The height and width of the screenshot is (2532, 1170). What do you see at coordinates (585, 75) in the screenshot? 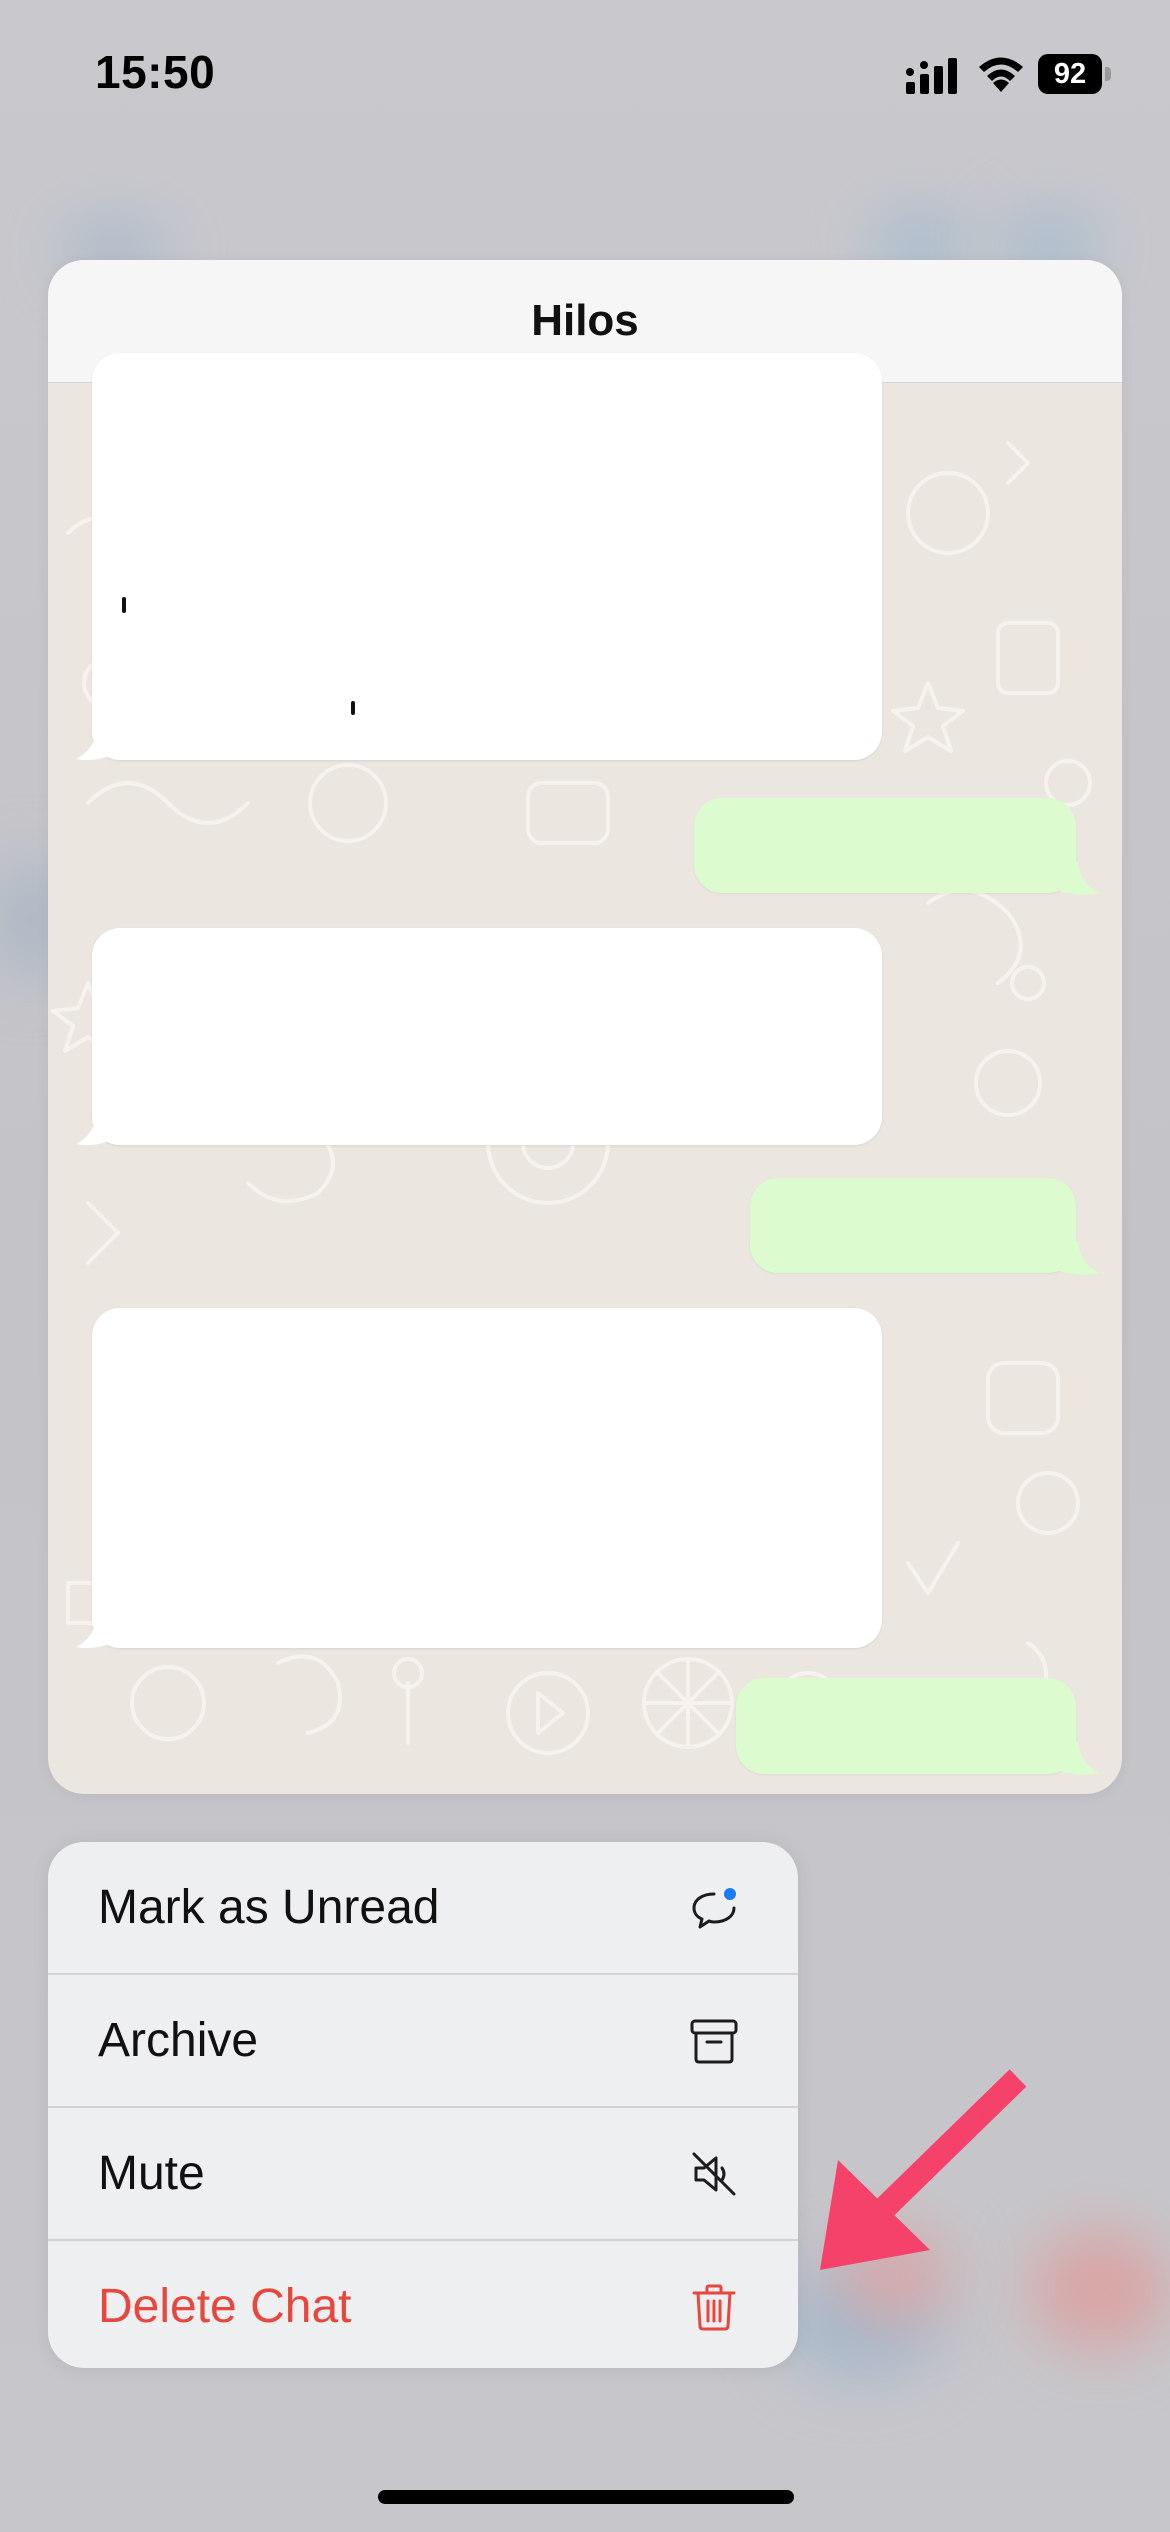
I see `status-bar: 15:50 92` at bounding box center [585, 75].